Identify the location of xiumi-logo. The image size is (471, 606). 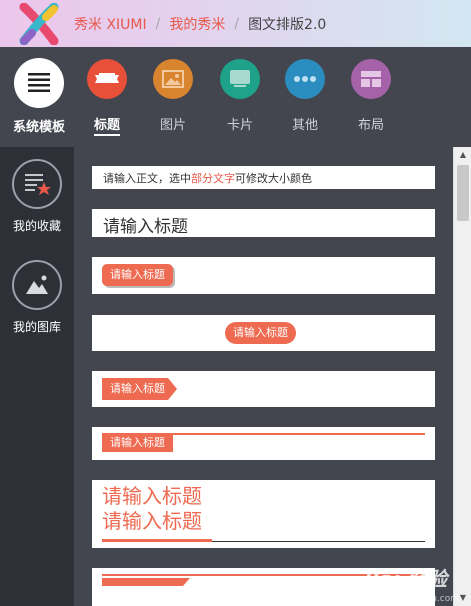
(39, 23).